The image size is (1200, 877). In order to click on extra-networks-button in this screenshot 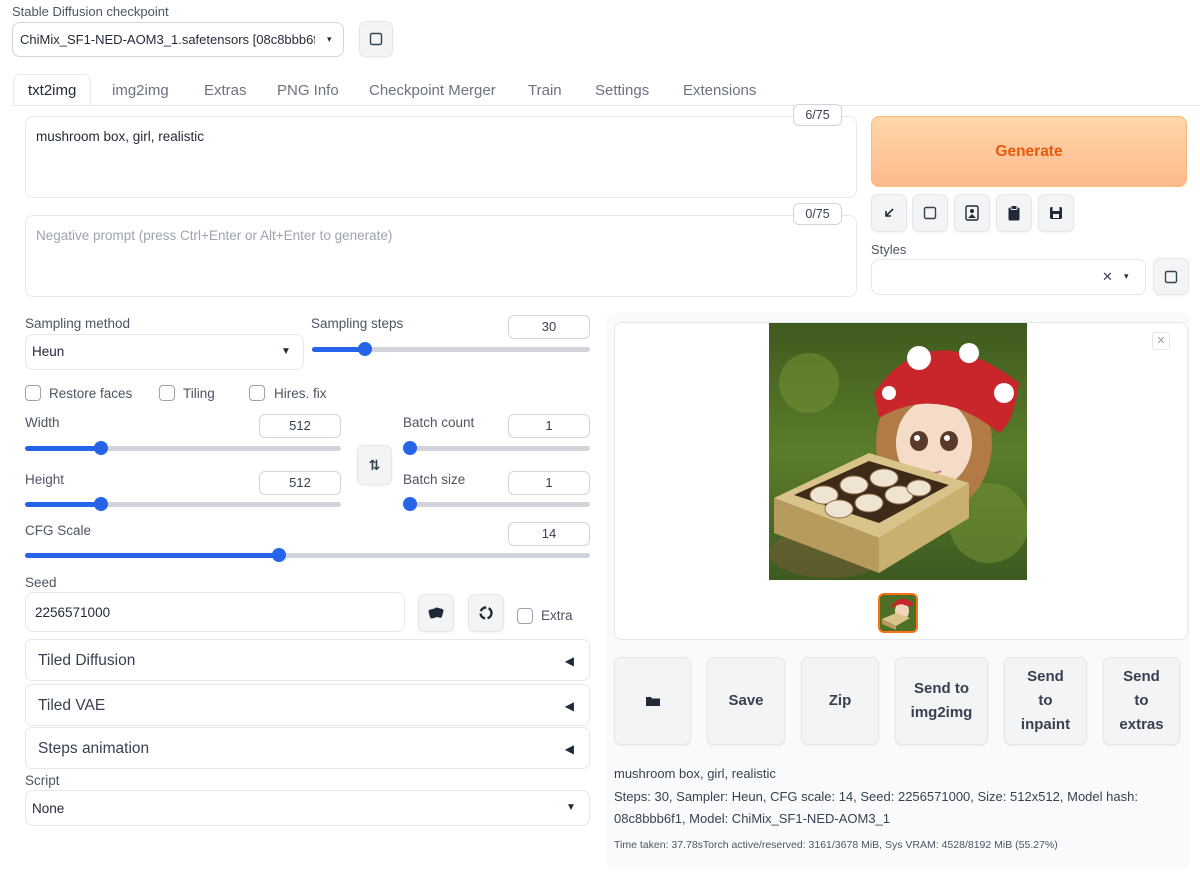, I will do `click(972, 213)`.